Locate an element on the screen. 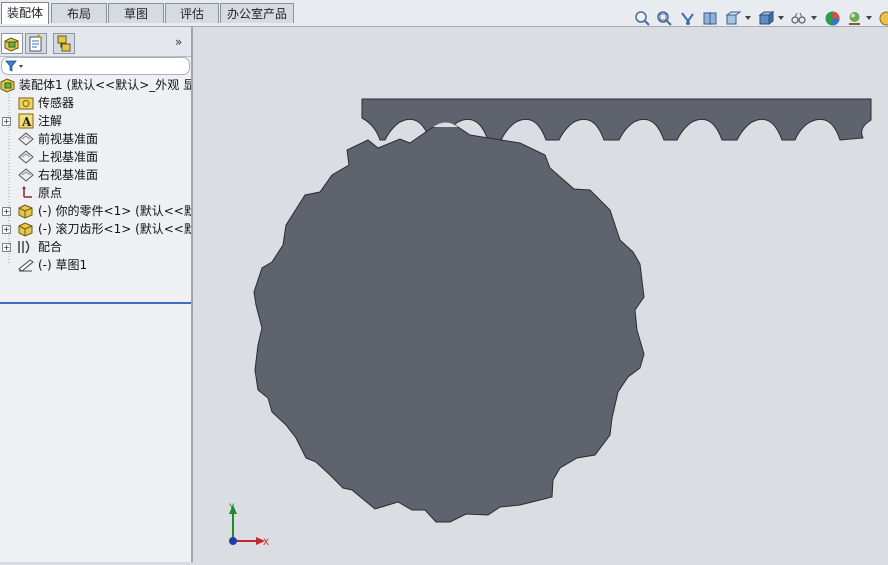  feature-manager-tabs: » is located at coordinates (95, 42).